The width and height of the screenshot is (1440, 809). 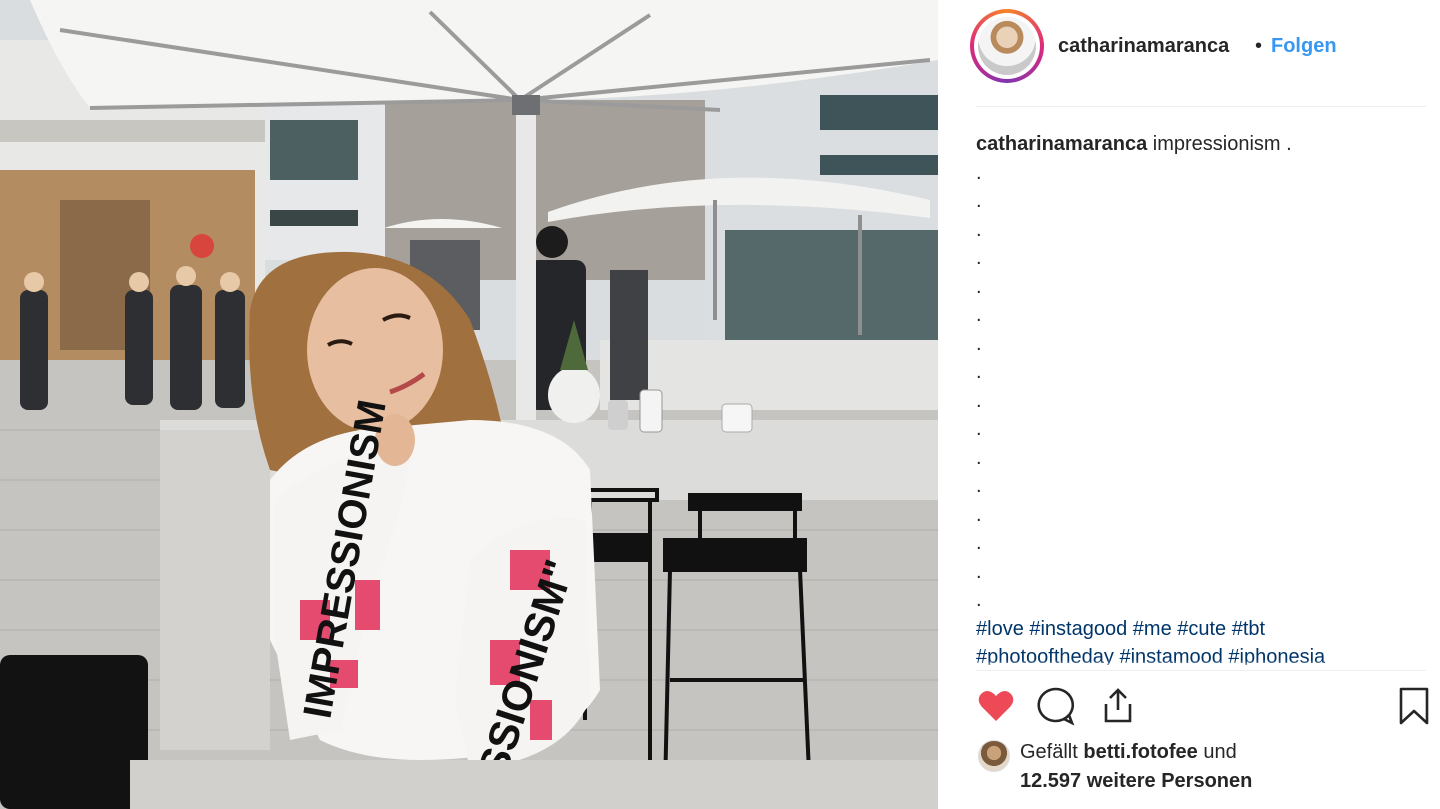 I want to click on liker-avatar, so click(x=994, y=756).